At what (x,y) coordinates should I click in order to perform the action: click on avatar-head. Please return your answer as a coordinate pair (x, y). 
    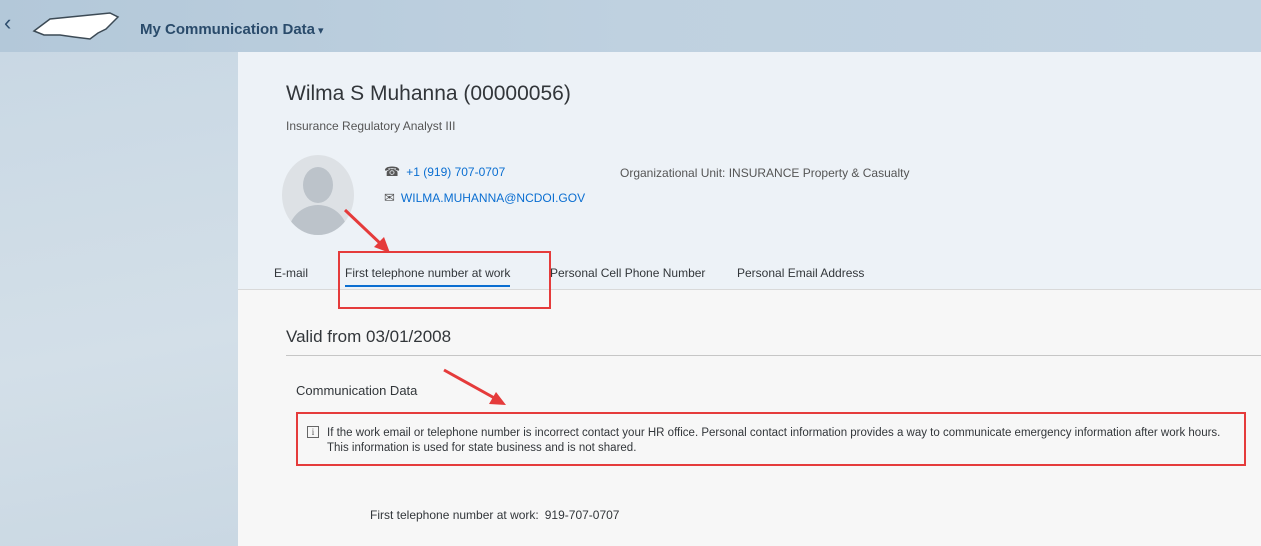
    Looking at the image, I should click on (318, 185).